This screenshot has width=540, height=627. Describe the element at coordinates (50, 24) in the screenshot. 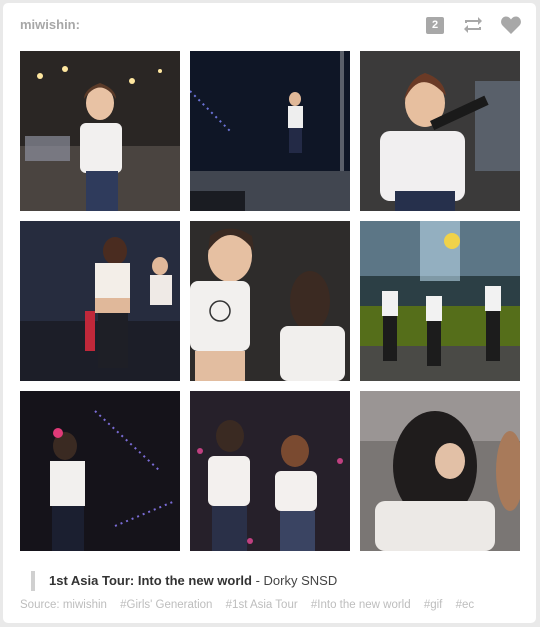

I see `post-author: miwishin:` at that location.